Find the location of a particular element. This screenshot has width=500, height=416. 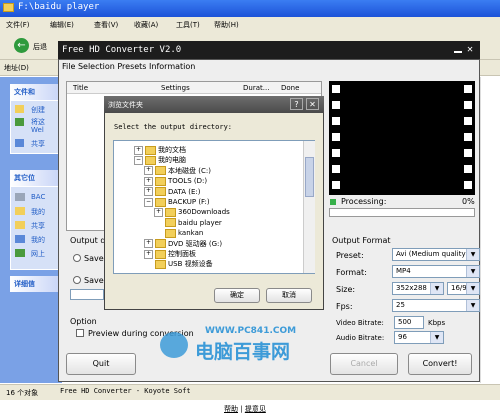

back-arrow-icon: ← is located at coordinates (21, 45).